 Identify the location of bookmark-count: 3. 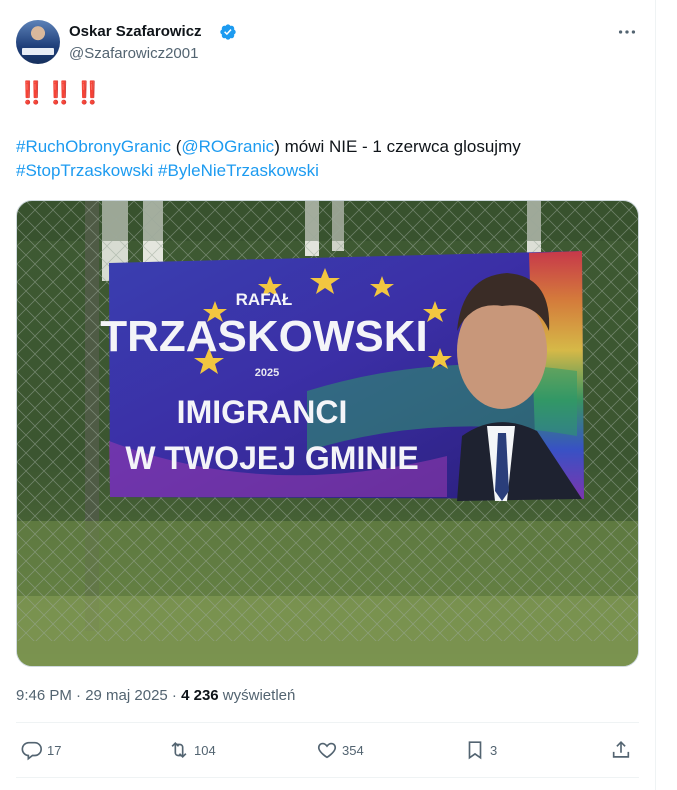
(494, 750).